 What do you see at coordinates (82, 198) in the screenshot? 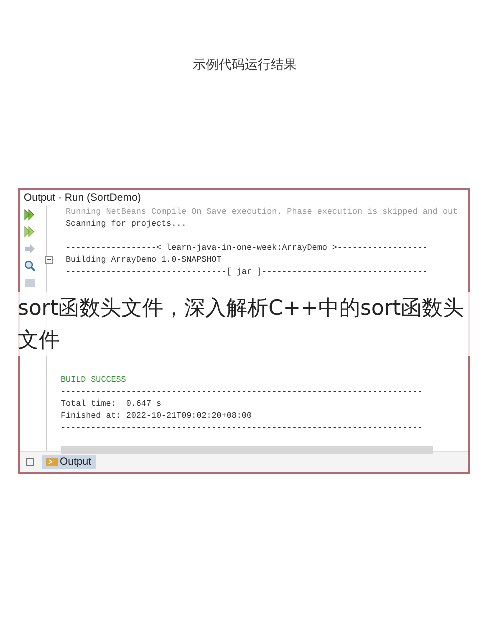
I see `panel-title: Output - Run (SortDemo)` at bounding box center [82, 198].